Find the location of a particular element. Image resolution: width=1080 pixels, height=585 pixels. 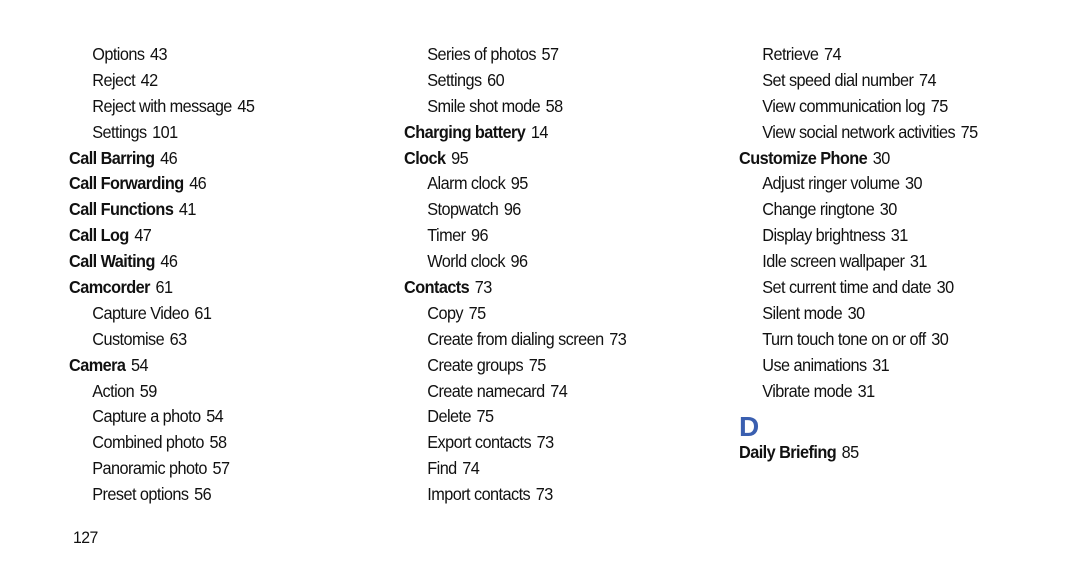

index-term: Vibrate mode is located at coordinates (807, 390).